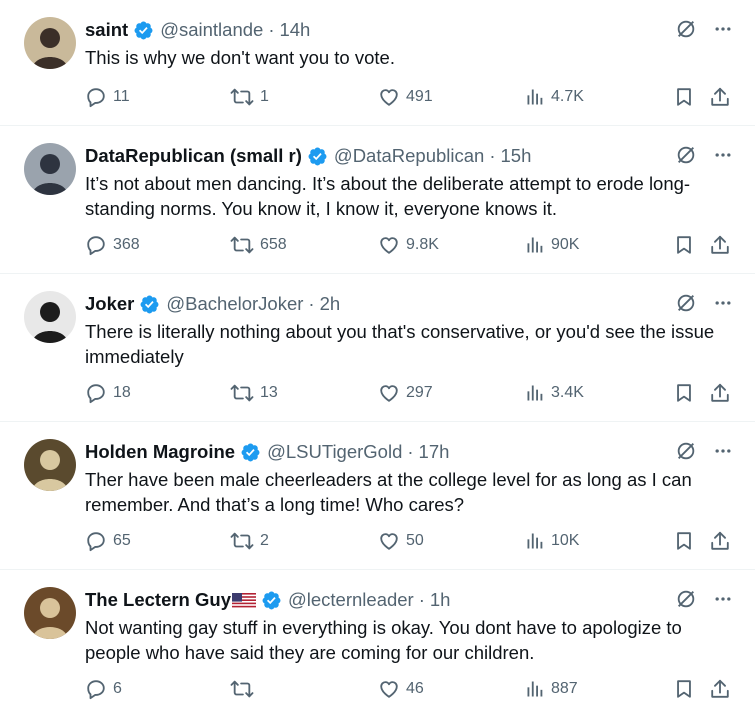  I want to click on retweet-button: 2, so click(249, 541).